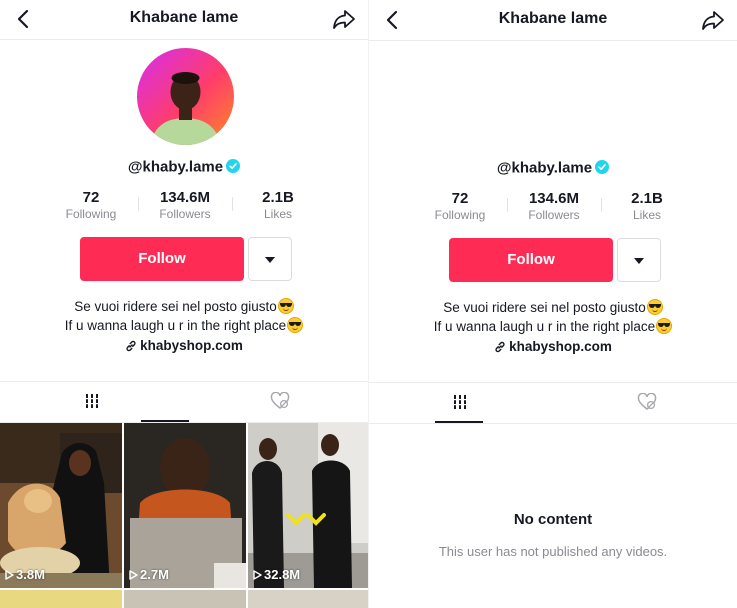 This screenshot has height=608, width=737. I want to click on view-count: 3.8M, so click(25, 574).